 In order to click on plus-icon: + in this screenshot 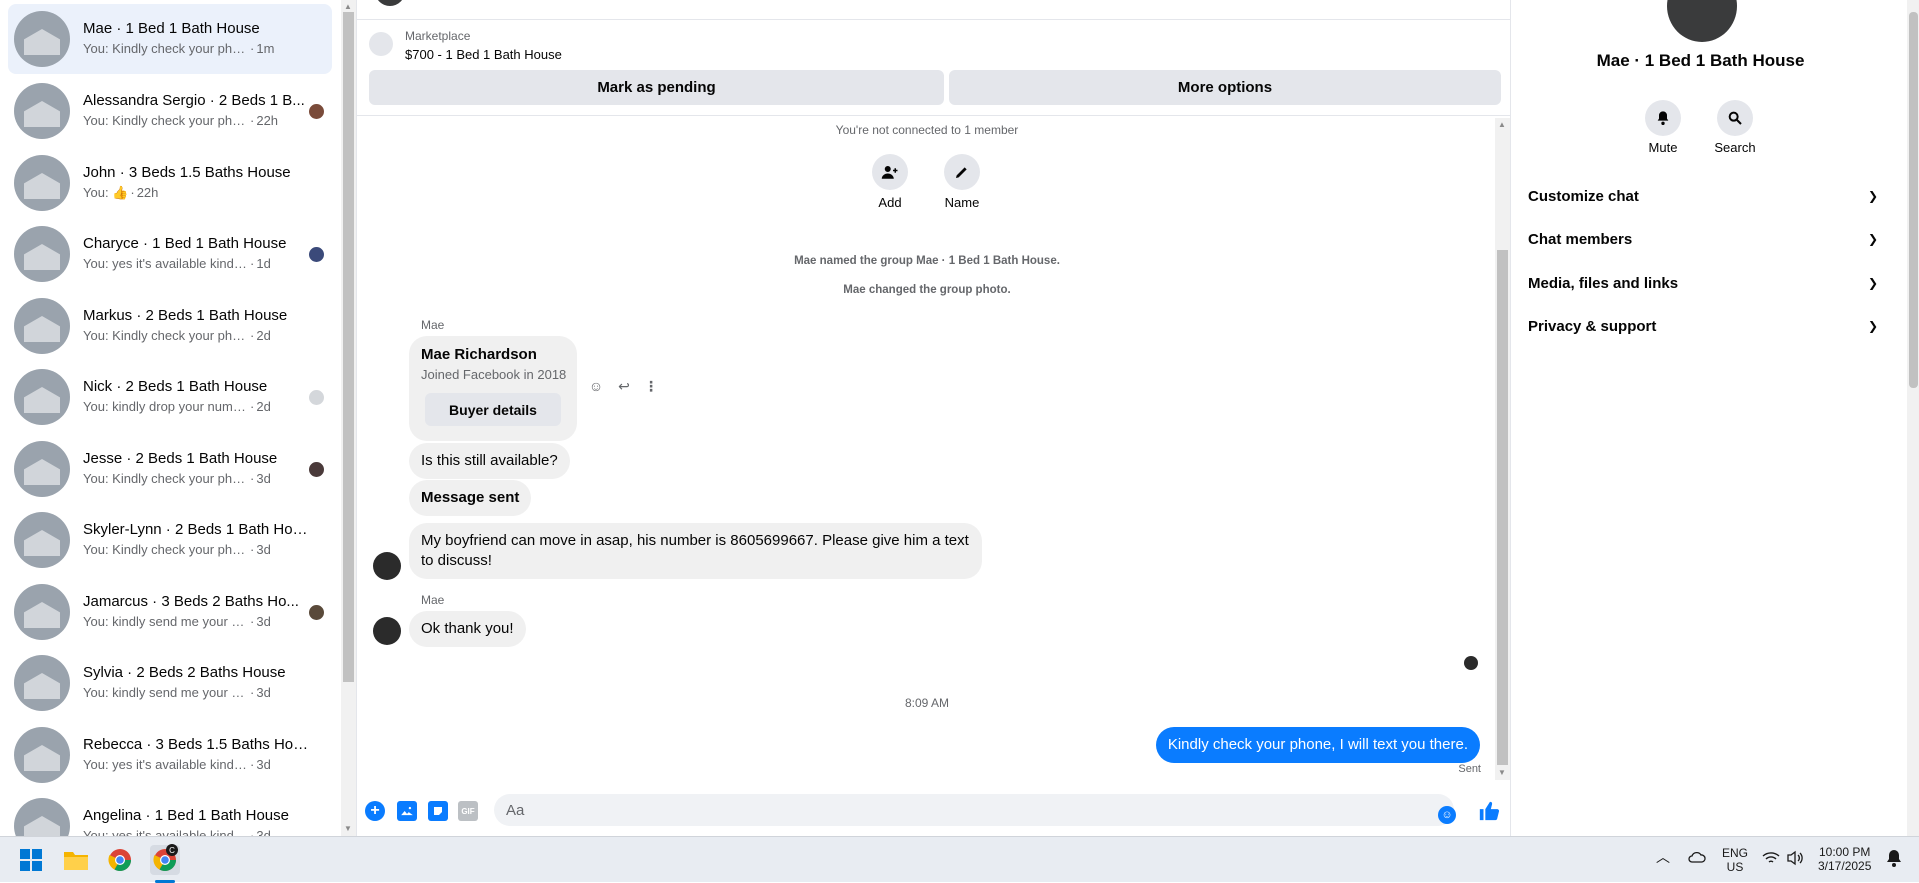, I will do `click(375, 811)`.